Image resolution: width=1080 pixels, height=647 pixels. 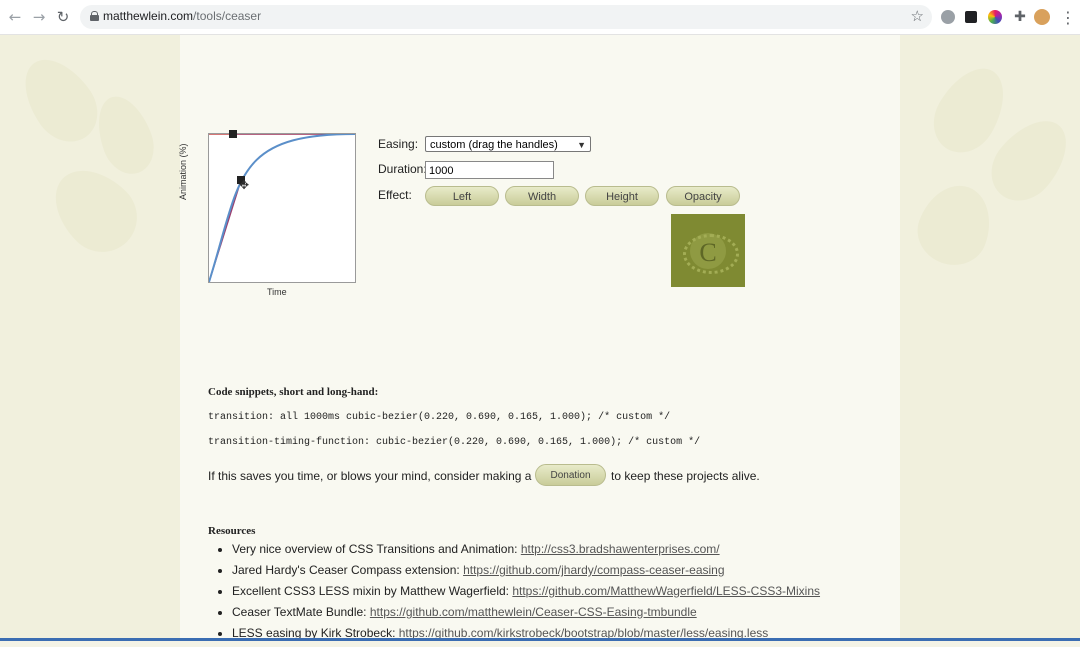 What do you see at coordinates (506, 17) in the screenshot?
I see `address-bar: matthewlein.com/tools/ceaser ☆` at bounding box center [506, 17].